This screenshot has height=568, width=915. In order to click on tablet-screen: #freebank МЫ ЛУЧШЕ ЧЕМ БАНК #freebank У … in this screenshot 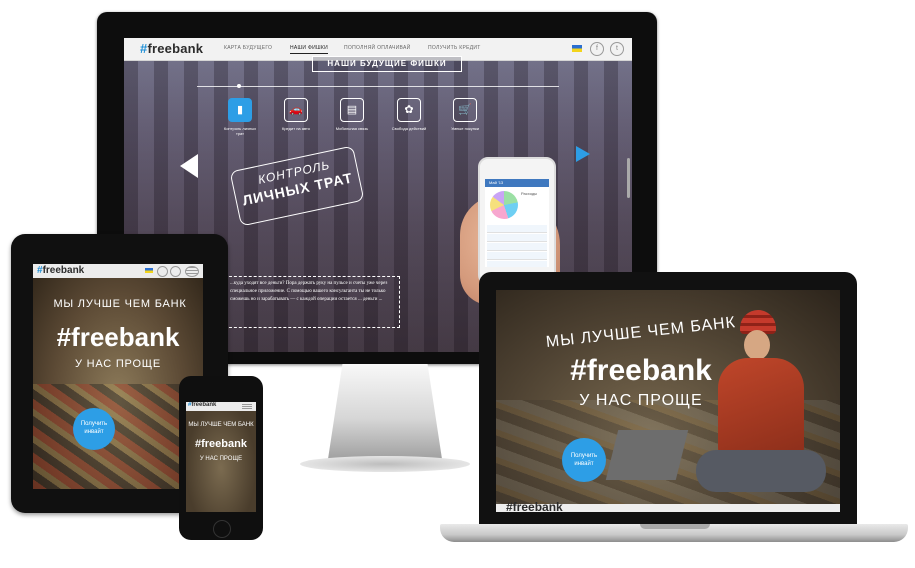, I will do `click(118, 376)`.